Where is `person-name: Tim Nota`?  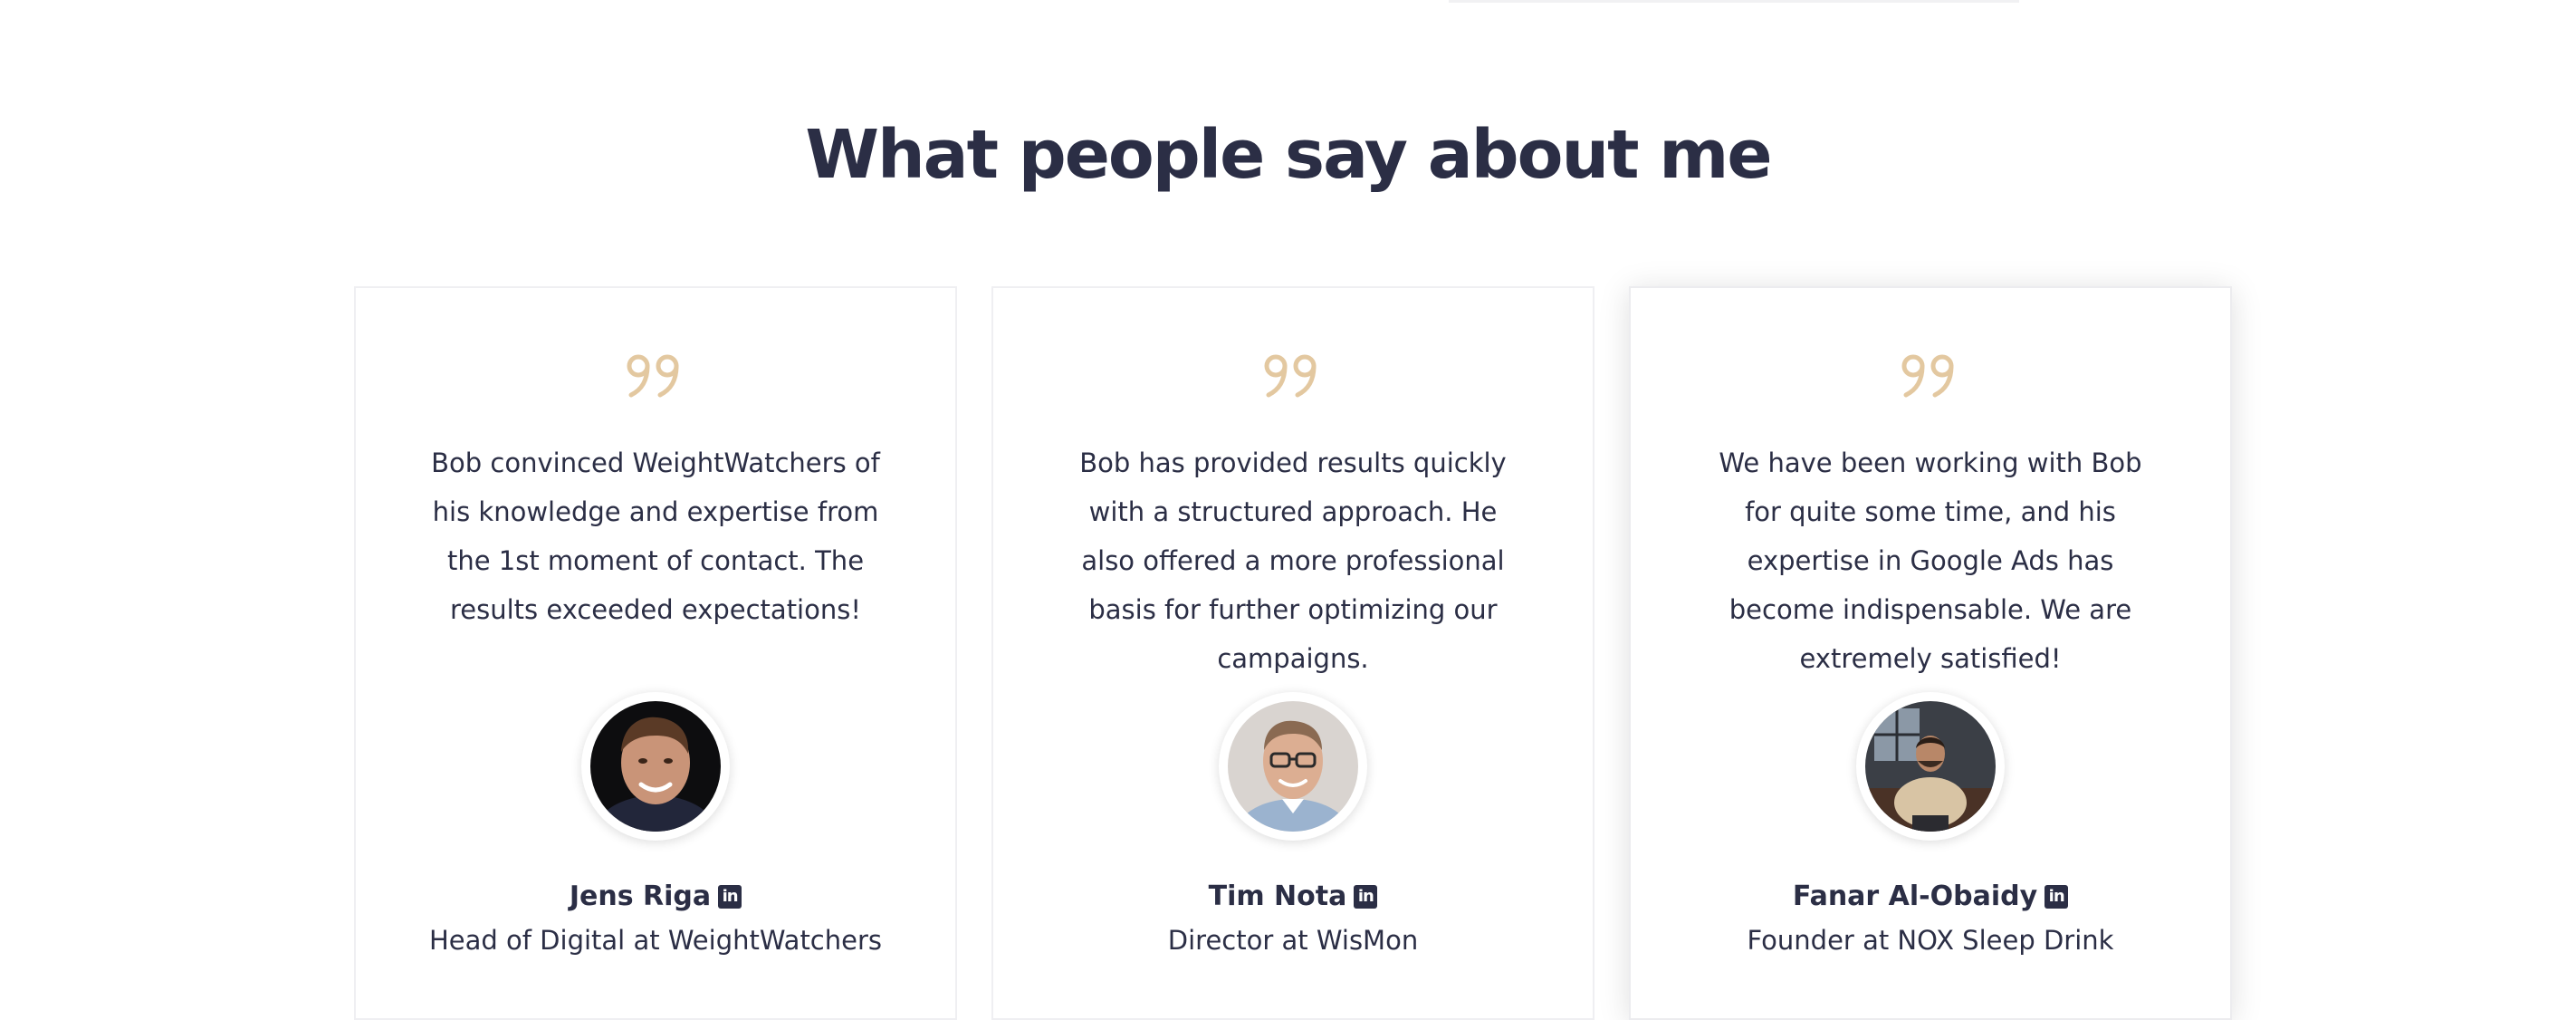
person-name: Tim Nota is located at coordinates (1277, 896).